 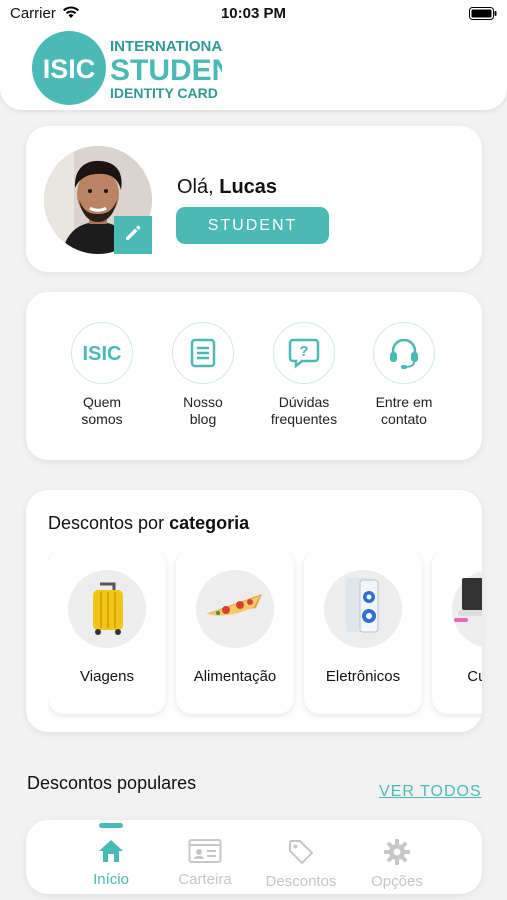 I want to click on app-header: ISIC INTERNATIONAL STUDENT IDENTITY CARD, so click(x=253, y=66).